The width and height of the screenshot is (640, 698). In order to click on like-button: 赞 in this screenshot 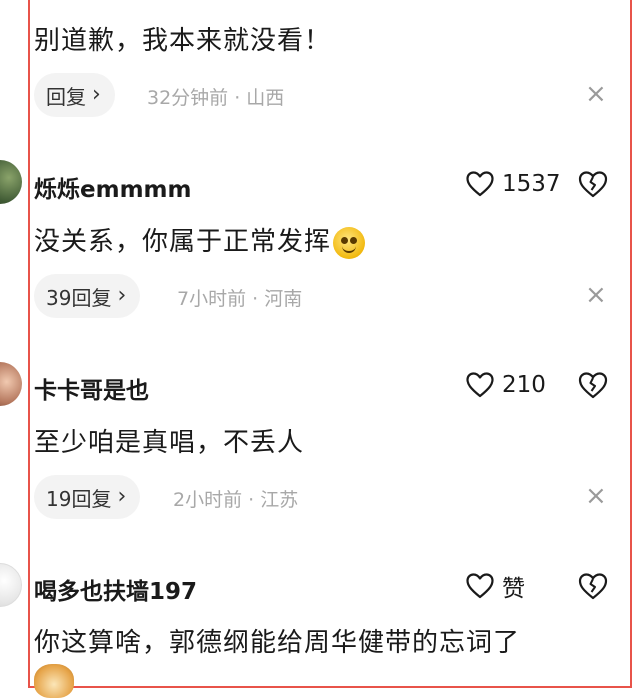, I will do `click(495, 586)`.